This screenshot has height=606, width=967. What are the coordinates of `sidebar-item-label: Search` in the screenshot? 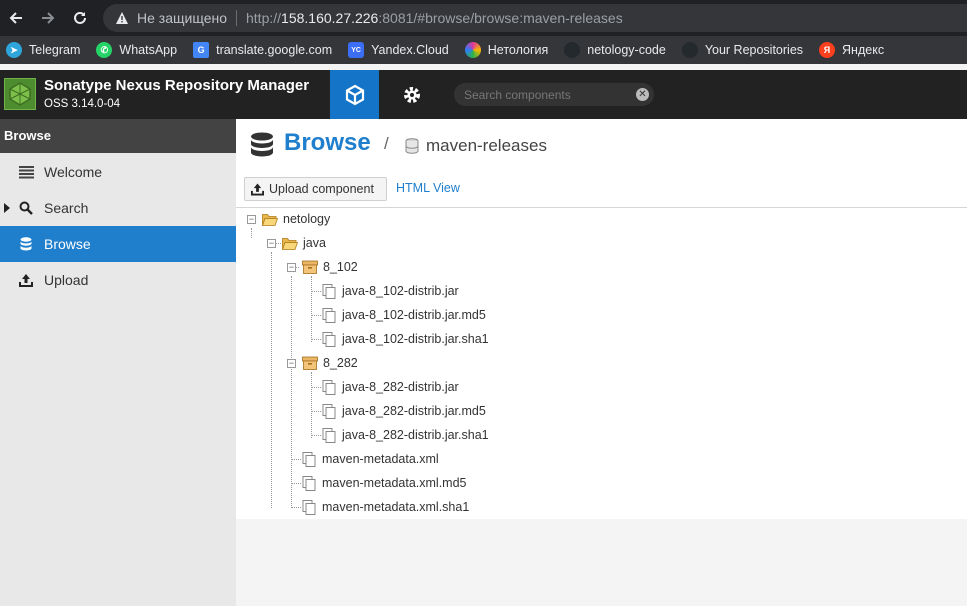 It's located at (66, 208).